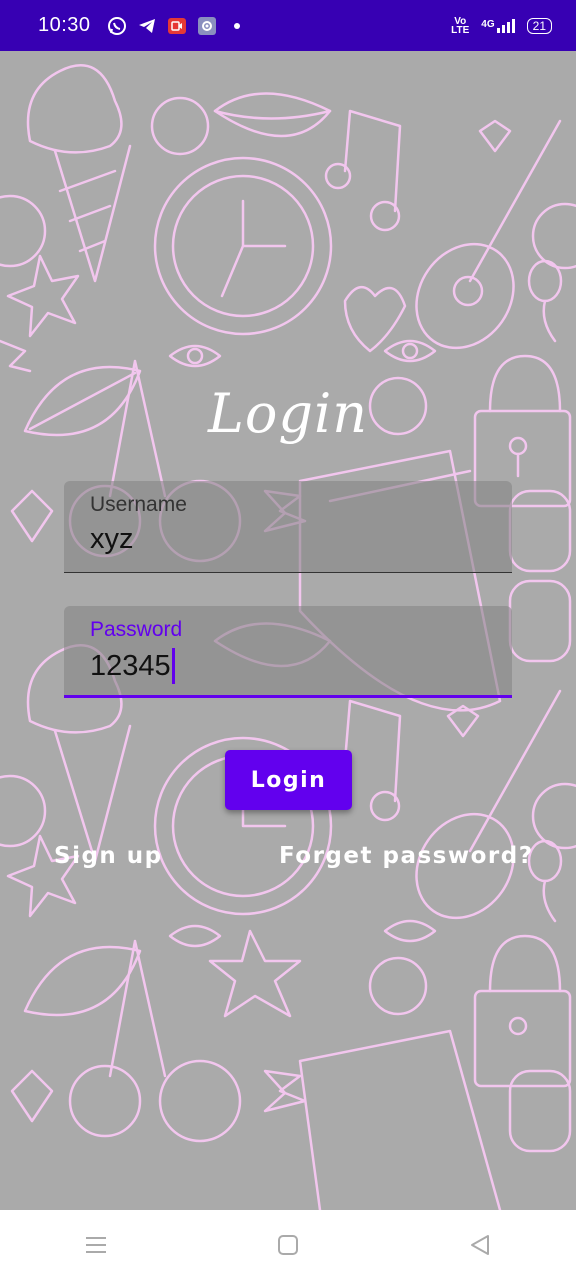 This screenshot has width=576, height=1280. I want to click on password-input: 12345, so click(132, 666).